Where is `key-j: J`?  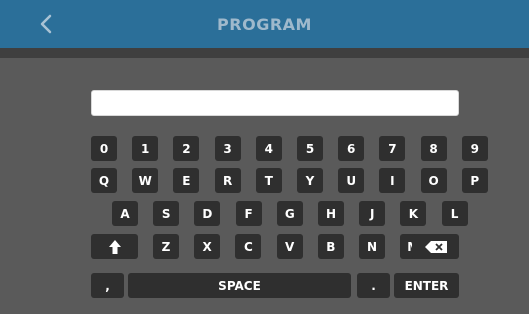
key-j: J is located at coordinates (372, 213).